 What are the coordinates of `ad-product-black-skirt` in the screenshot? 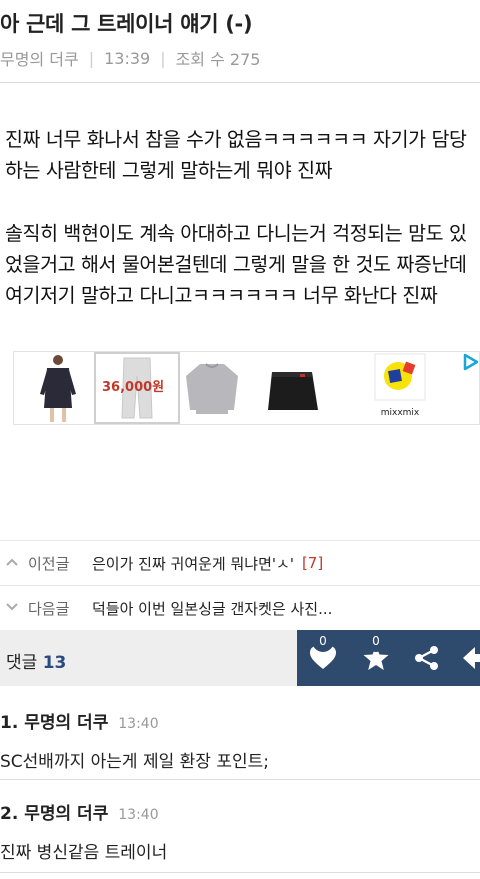 It's located at (293, 388).